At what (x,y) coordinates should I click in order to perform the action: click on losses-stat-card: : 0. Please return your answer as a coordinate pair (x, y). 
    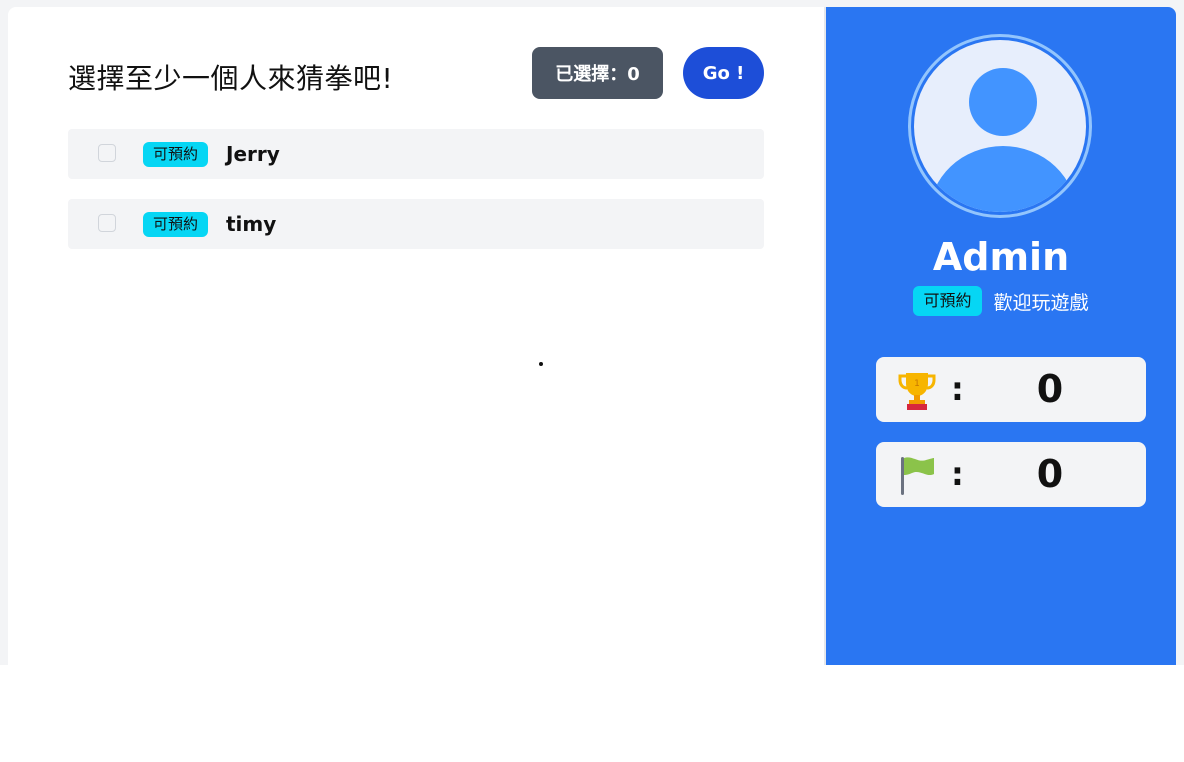
    Looking at the image, I should click on (1011, 474).